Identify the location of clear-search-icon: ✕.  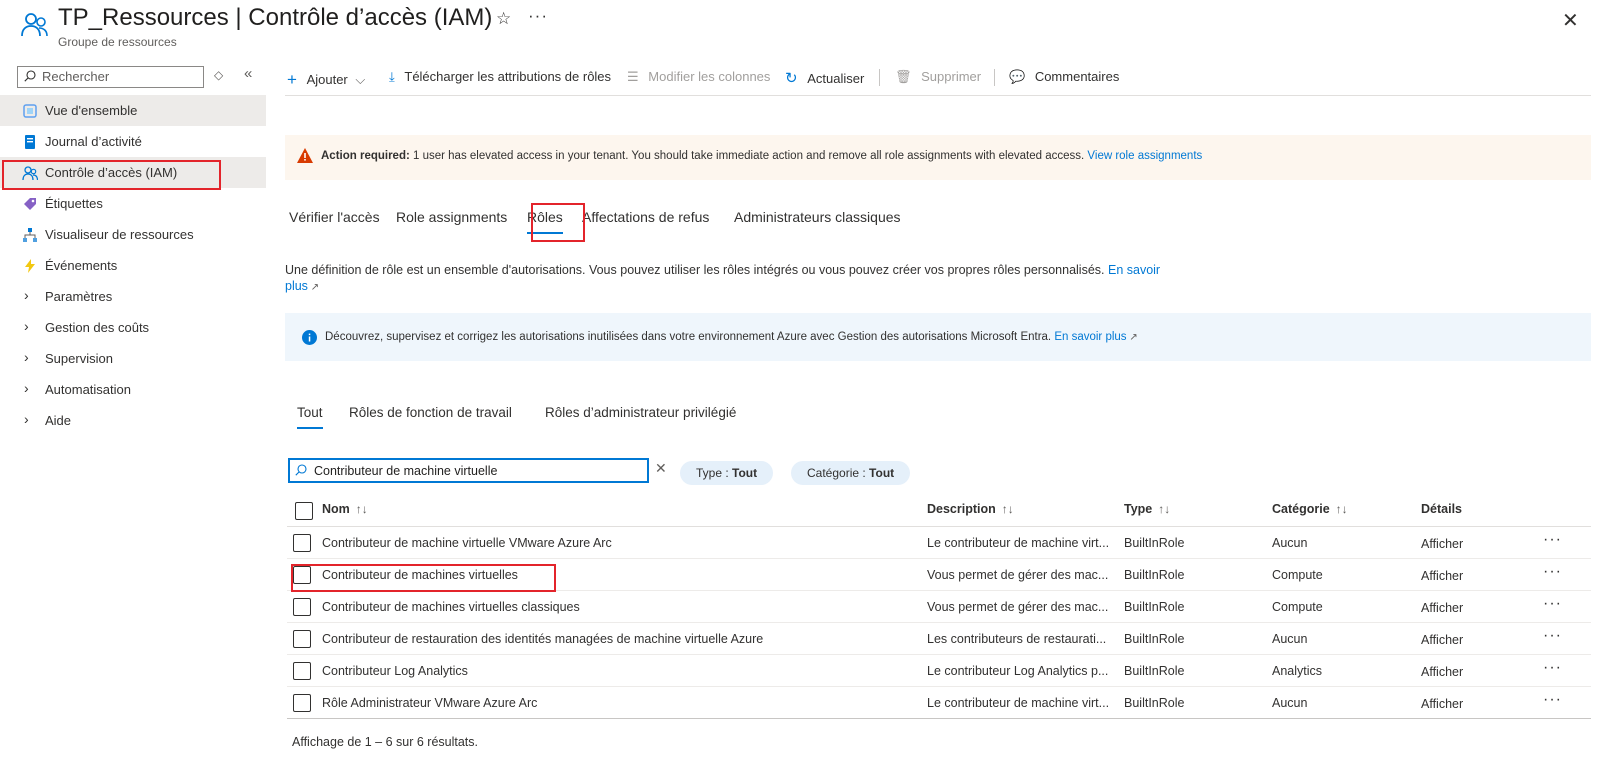
(661, 468).